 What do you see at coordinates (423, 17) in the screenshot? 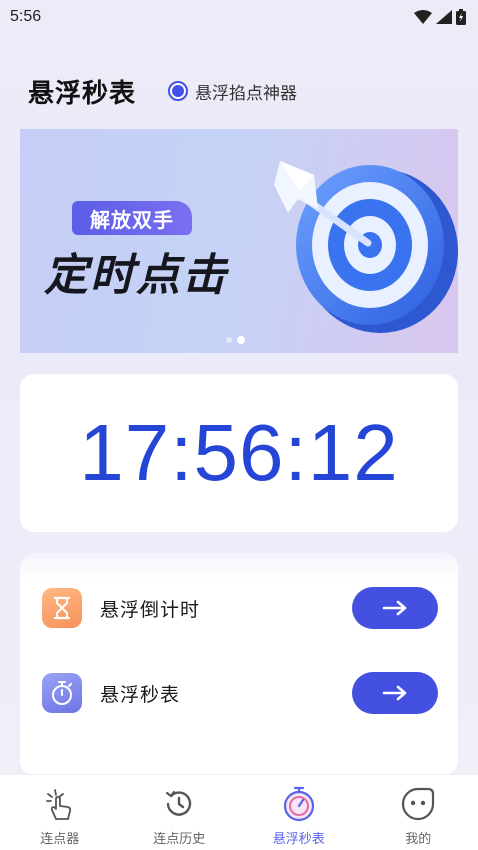
I see `wifi-icon` at bounding box center [423, 17].